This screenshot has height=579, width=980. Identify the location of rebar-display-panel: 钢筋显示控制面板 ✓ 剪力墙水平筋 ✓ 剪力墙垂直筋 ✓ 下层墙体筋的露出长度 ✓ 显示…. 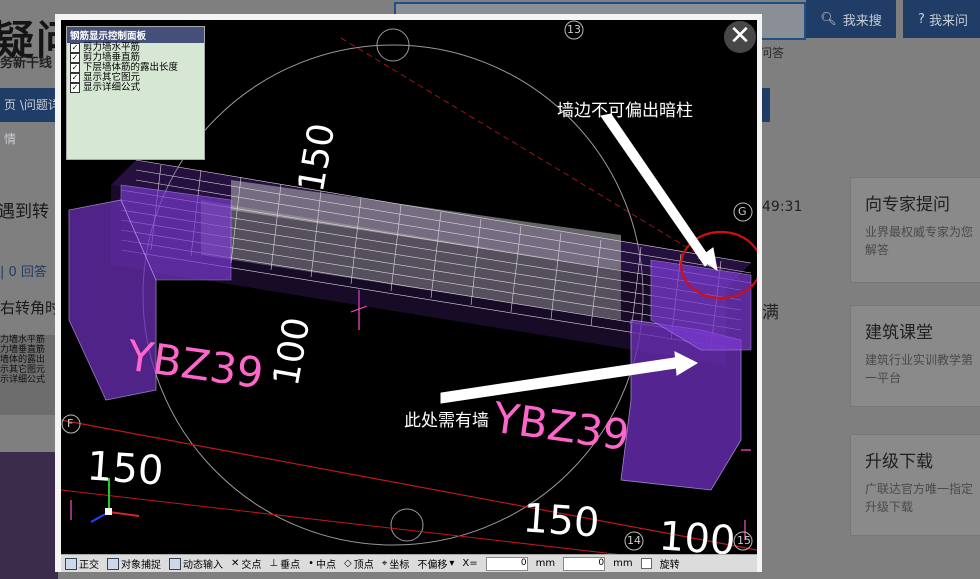
(135, 93).